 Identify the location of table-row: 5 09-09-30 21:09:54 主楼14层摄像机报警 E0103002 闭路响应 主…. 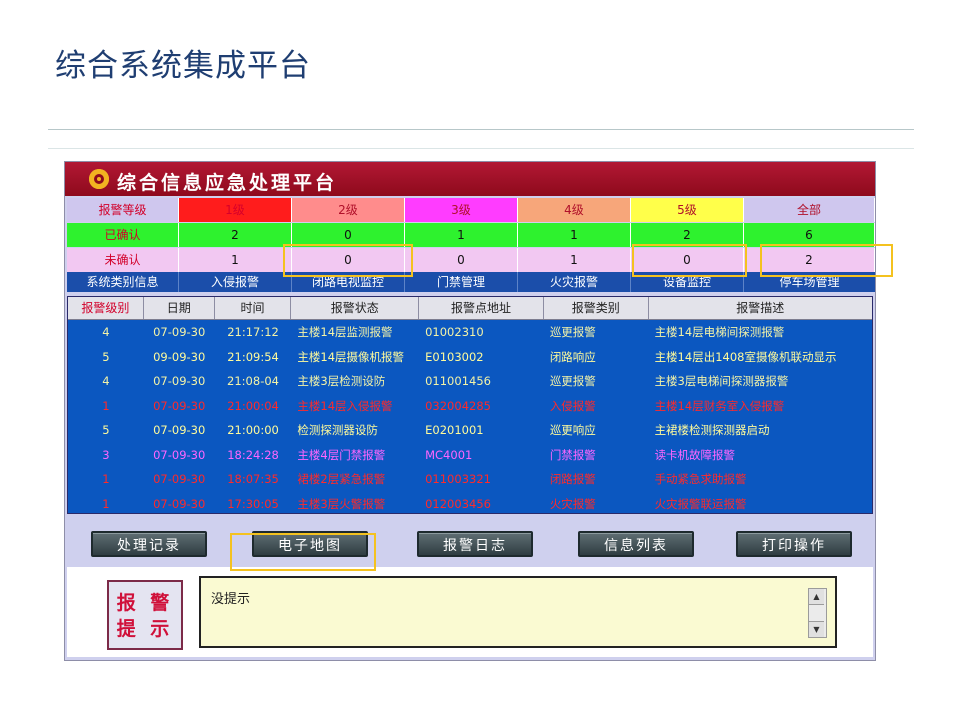
(470, 357).